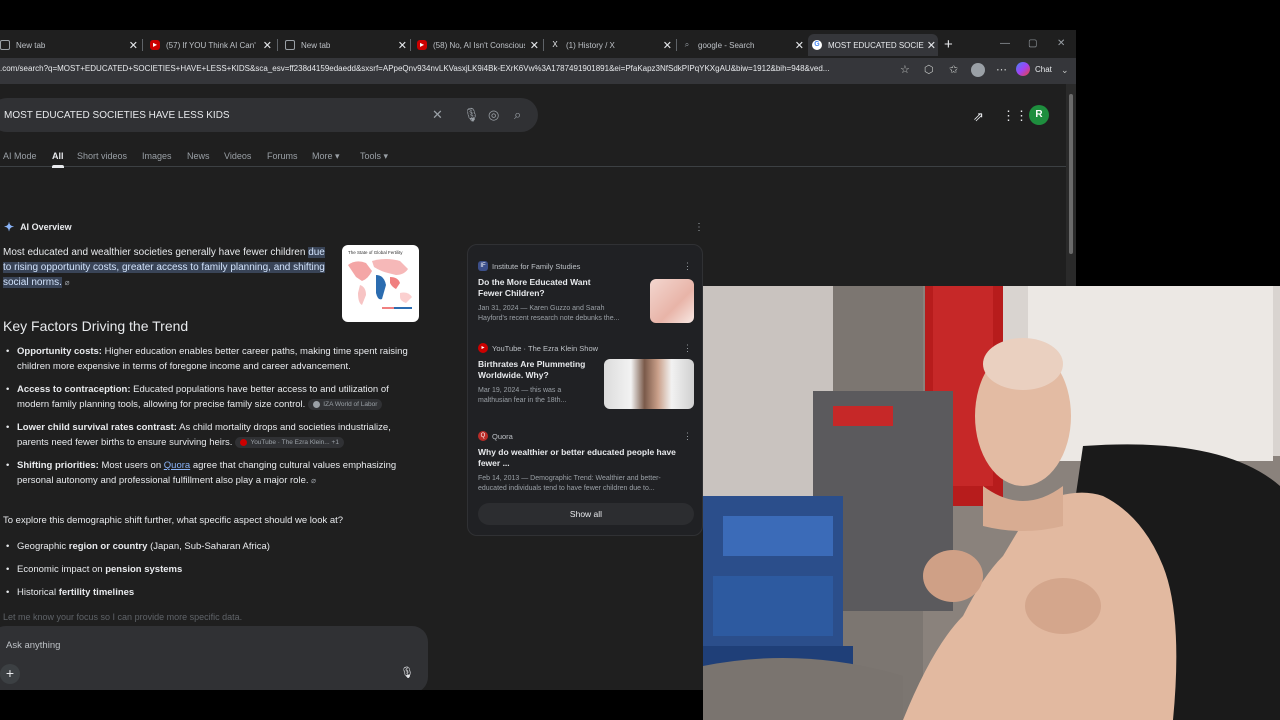 The image size is (1280, 720). I want to click on chat-button: Chat, so click(1034, 69).